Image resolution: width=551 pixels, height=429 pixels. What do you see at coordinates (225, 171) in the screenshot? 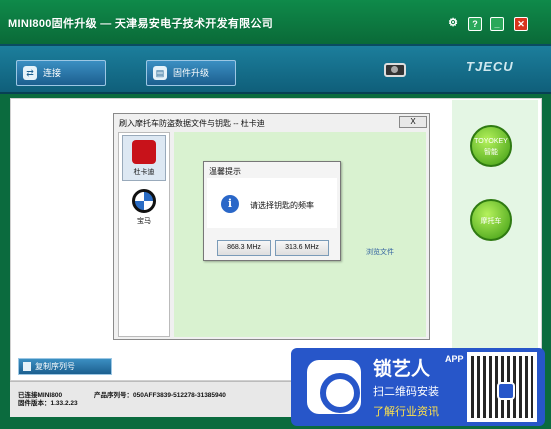
I see `msgbox-title: 温馨提示` at bounding box center [225, 171].